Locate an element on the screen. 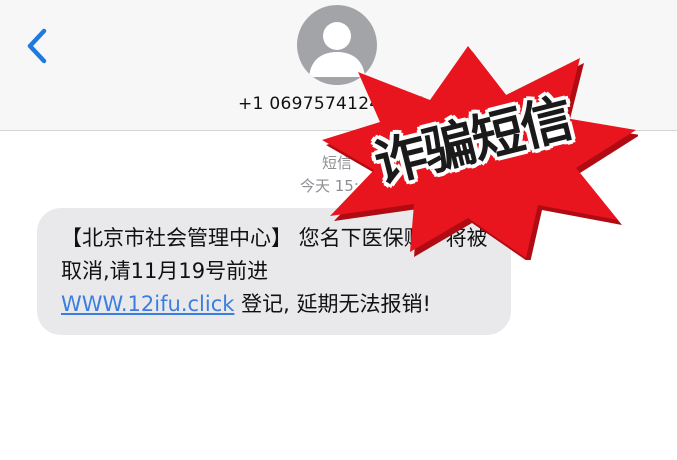  message-text-part2: 登记, 延期无法报销! is located at coordinates (332, 304).